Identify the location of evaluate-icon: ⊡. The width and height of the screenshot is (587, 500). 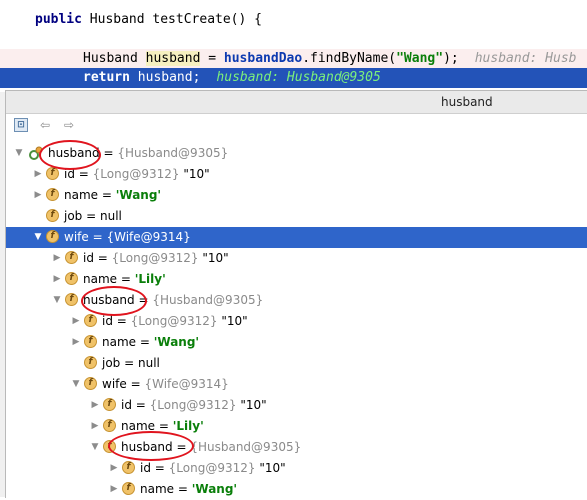
(21, 125).